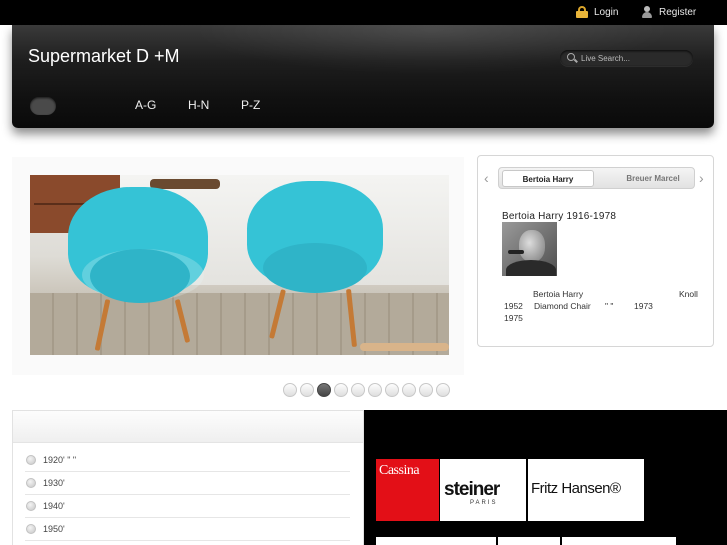  Describe the element at coordinates (198, 105) in the screenshot. I see `nav-item-h-n: H-N` at that location.